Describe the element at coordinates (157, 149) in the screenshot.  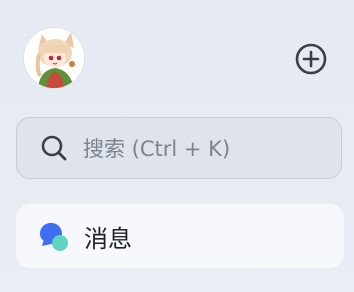
I see `search-placeholder: 搜索 (Ctrl + K)` at that location.